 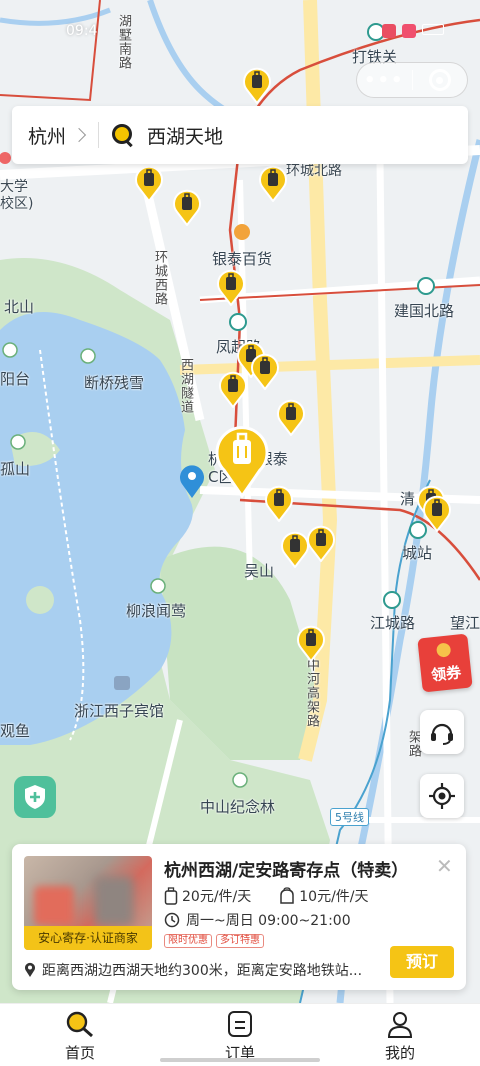 I want to click on map-label-wang: 望江, so click(x=465, y=623).